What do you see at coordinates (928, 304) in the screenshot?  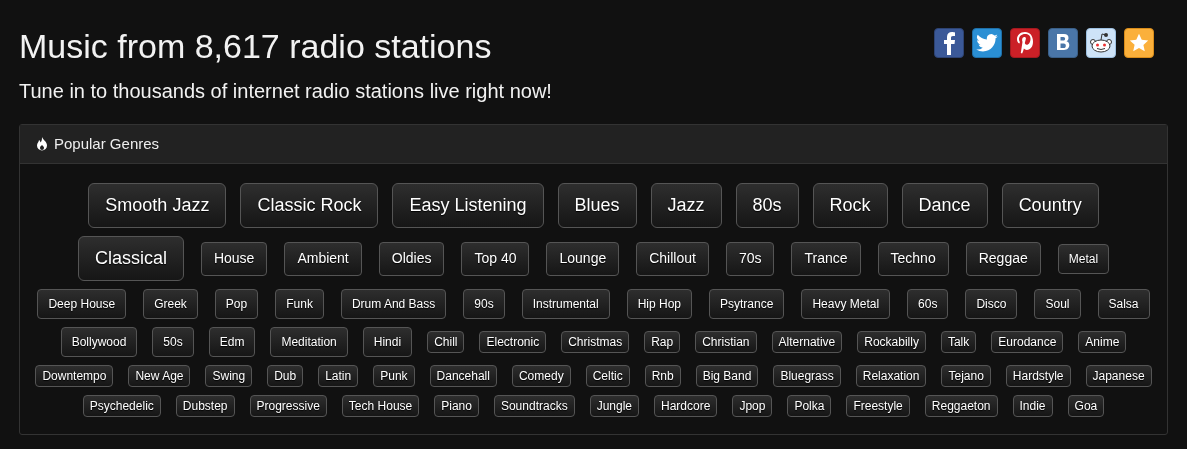 I see `genre-button: 60s` at bounding box center [928, 304].